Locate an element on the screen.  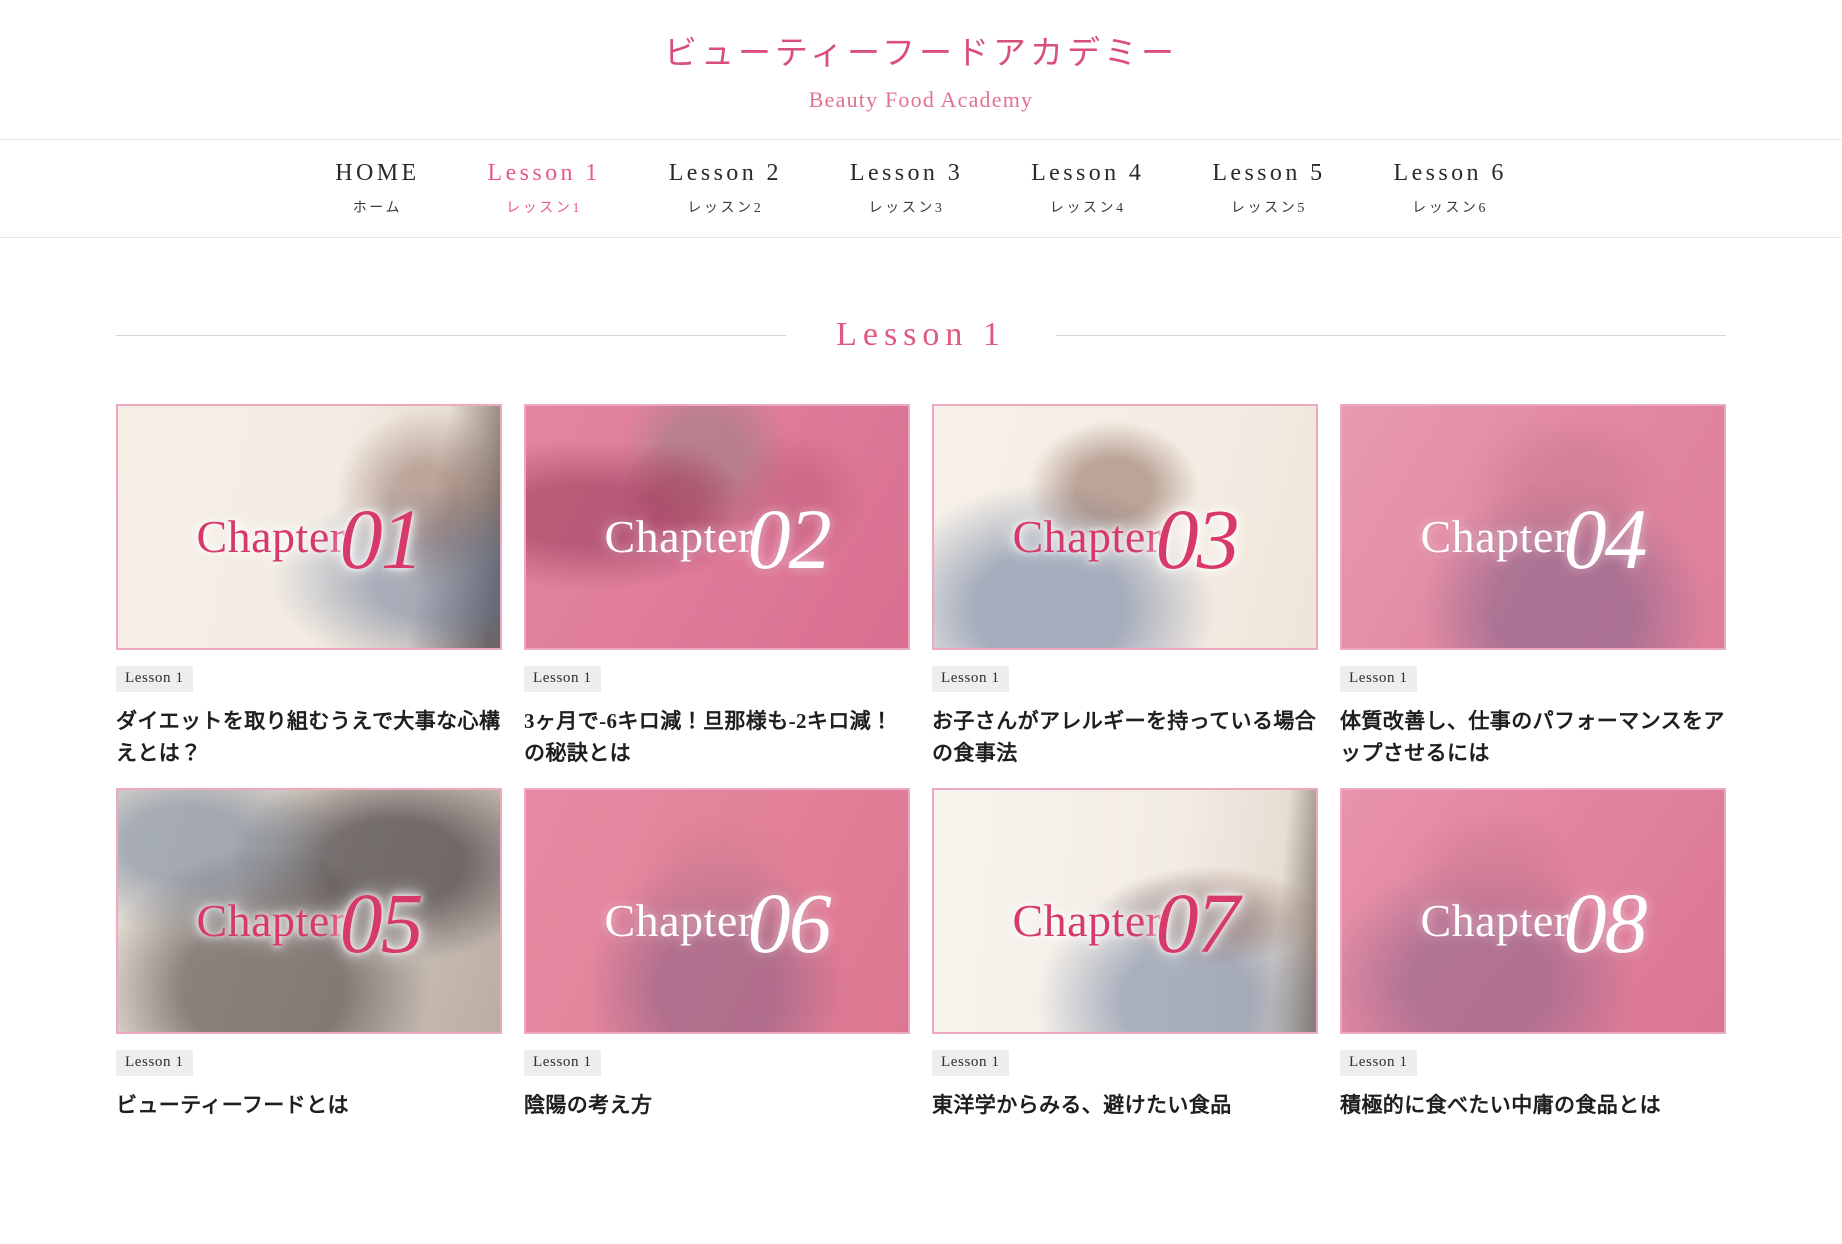
chapter-thumbnail: Chapter 08 is located at coordinates (1533, 911).